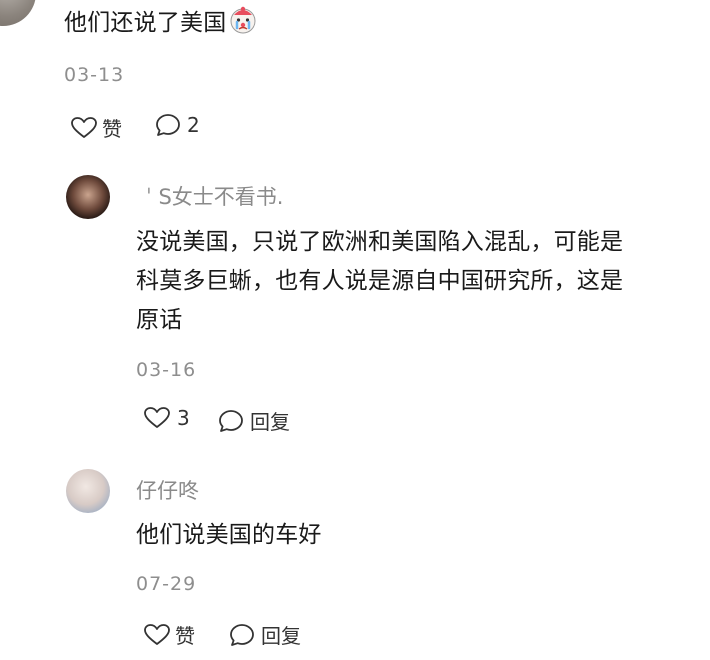  I want to click on reply-date: 03-16, so click(166, 370).